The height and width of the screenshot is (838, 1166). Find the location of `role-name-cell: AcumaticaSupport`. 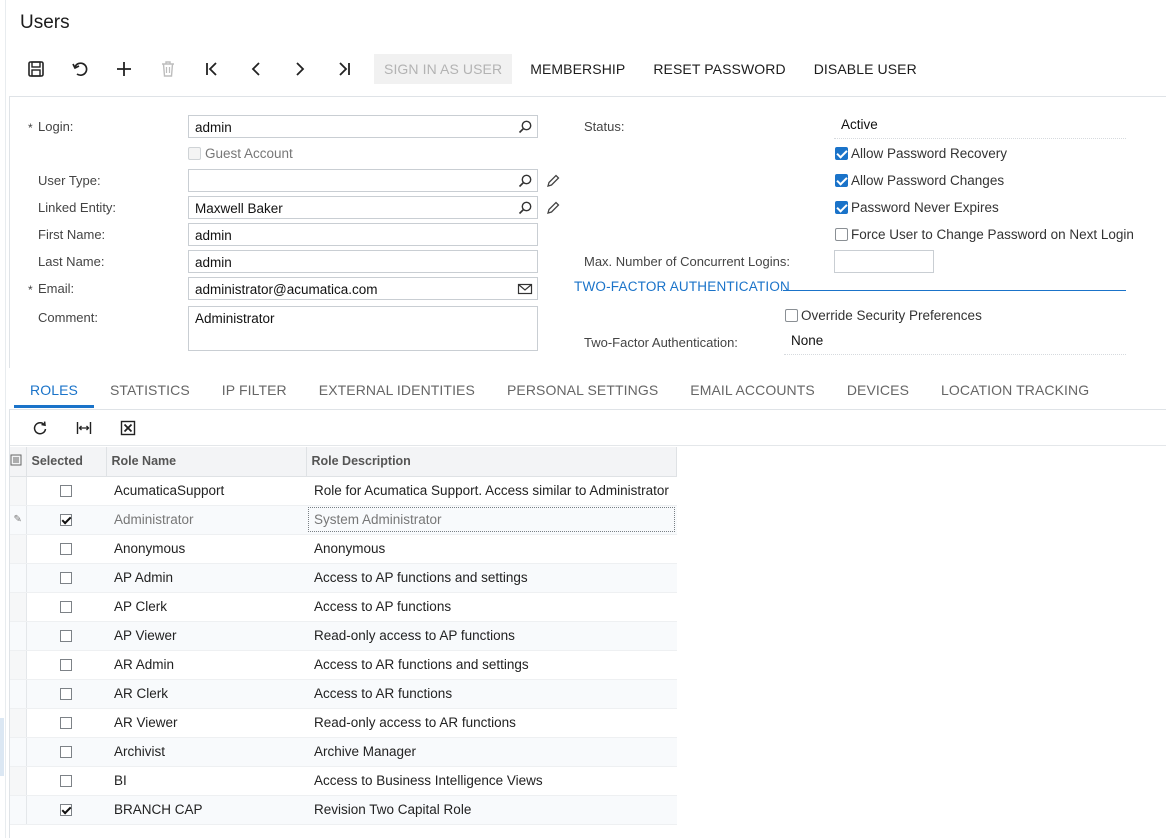

role-name-cell: AcumaticaSupport is located at coordinates (206, 491).